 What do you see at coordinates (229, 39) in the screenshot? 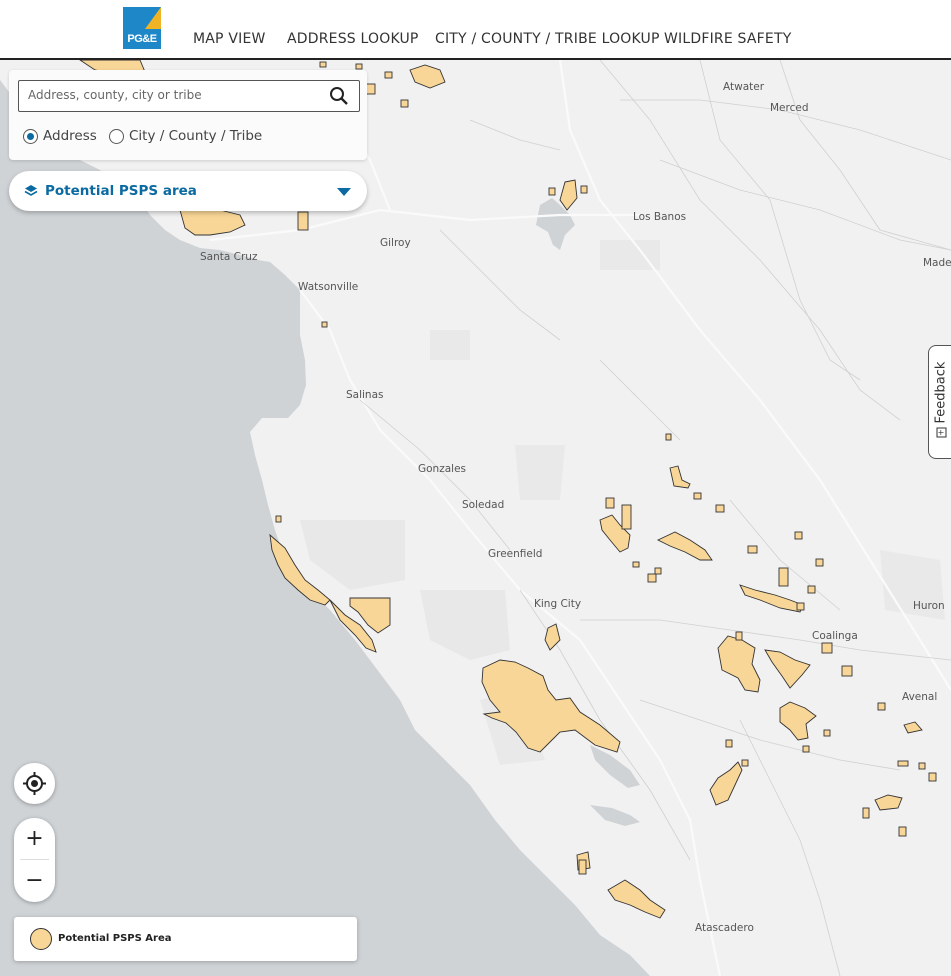
I see `nav-map-view: MAP VIEW` at bounding box center [229, 39].